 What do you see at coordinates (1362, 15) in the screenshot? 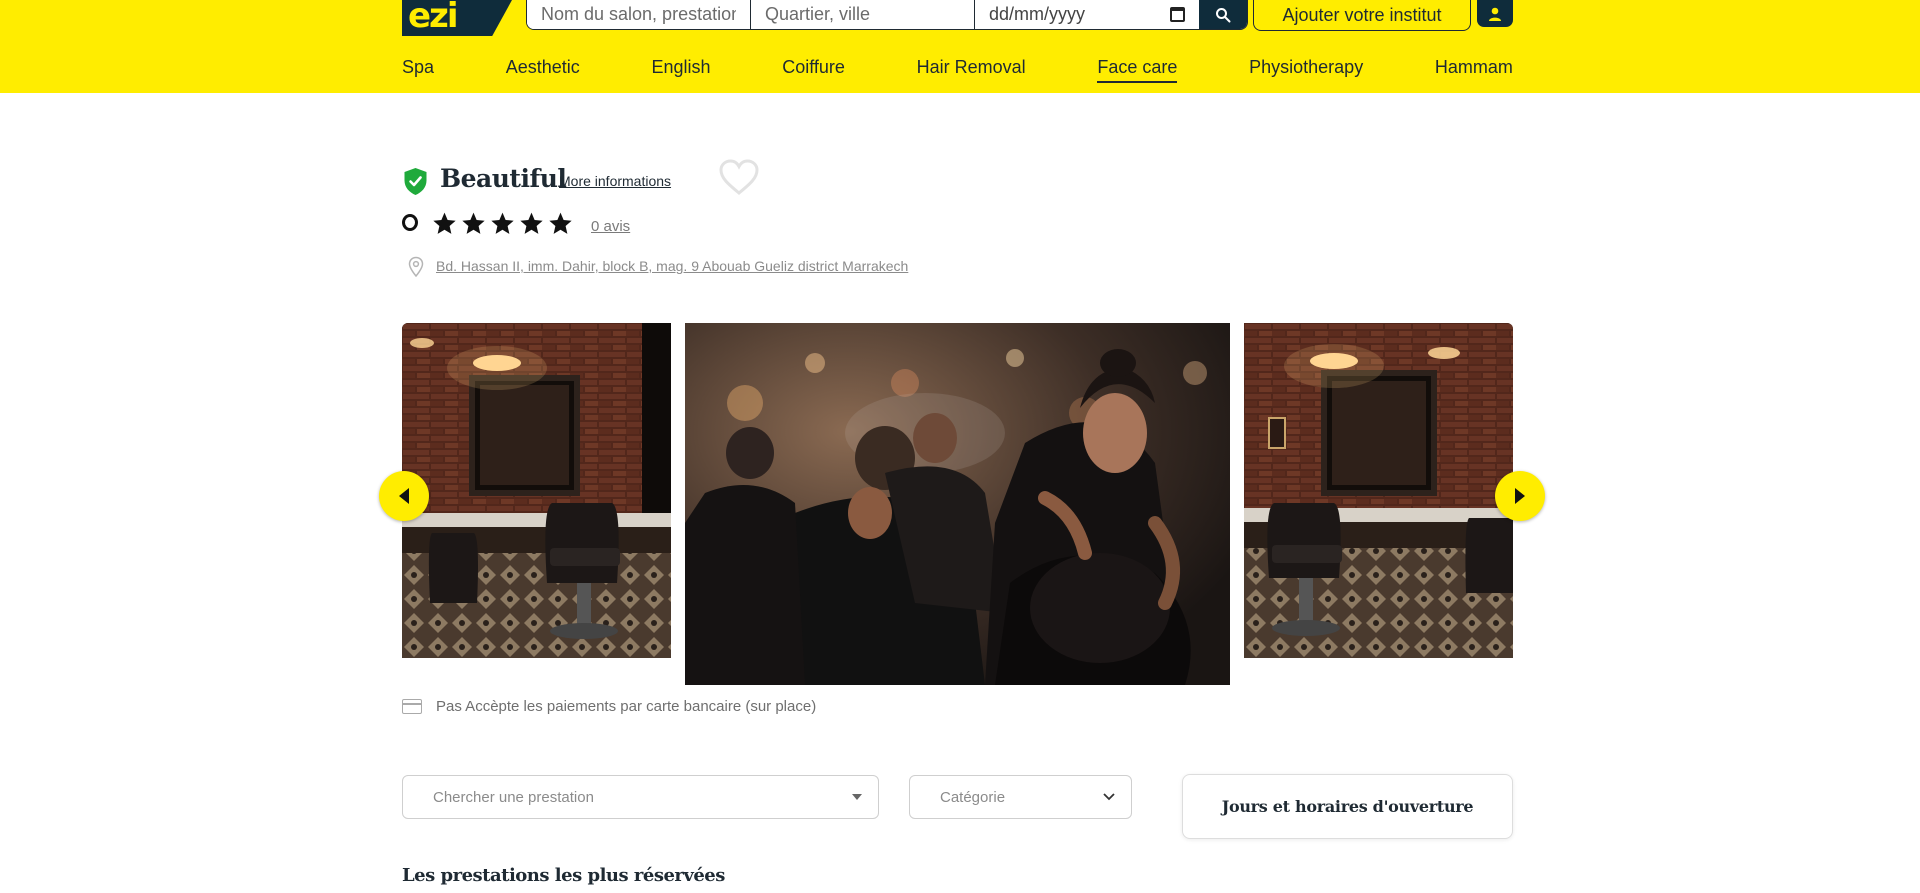
I see `add-institute-button: Ajouter votre institut` at bounding box center [1362, 15].